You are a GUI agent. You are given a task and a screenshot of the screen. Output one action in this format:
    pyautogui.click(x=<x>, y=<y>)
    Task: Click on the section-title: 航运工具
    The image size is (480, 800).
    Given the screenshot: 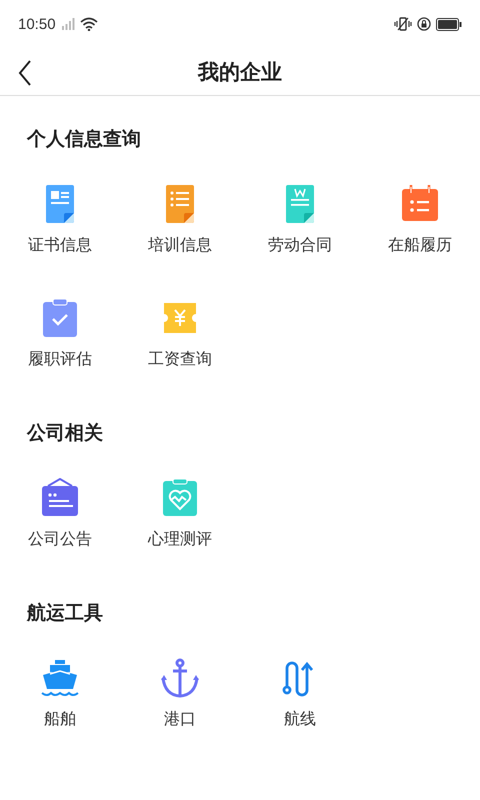 What is the action you would take?
    pyautogui.click(x=65, y=613)
    